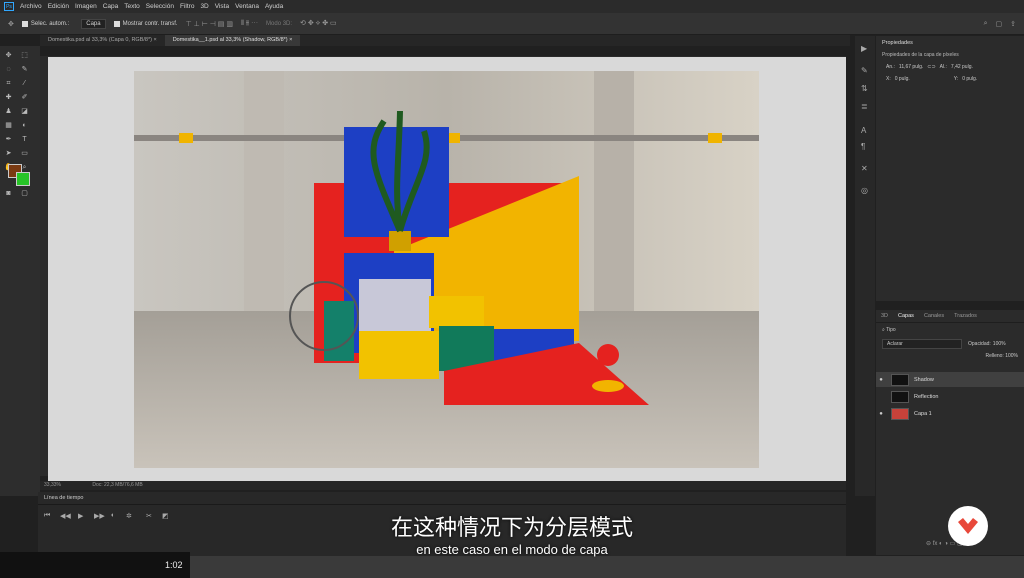 The width and height of the screenshot is (1024, 578). I want to click on fill-field: 100%, so click(1011, 356).